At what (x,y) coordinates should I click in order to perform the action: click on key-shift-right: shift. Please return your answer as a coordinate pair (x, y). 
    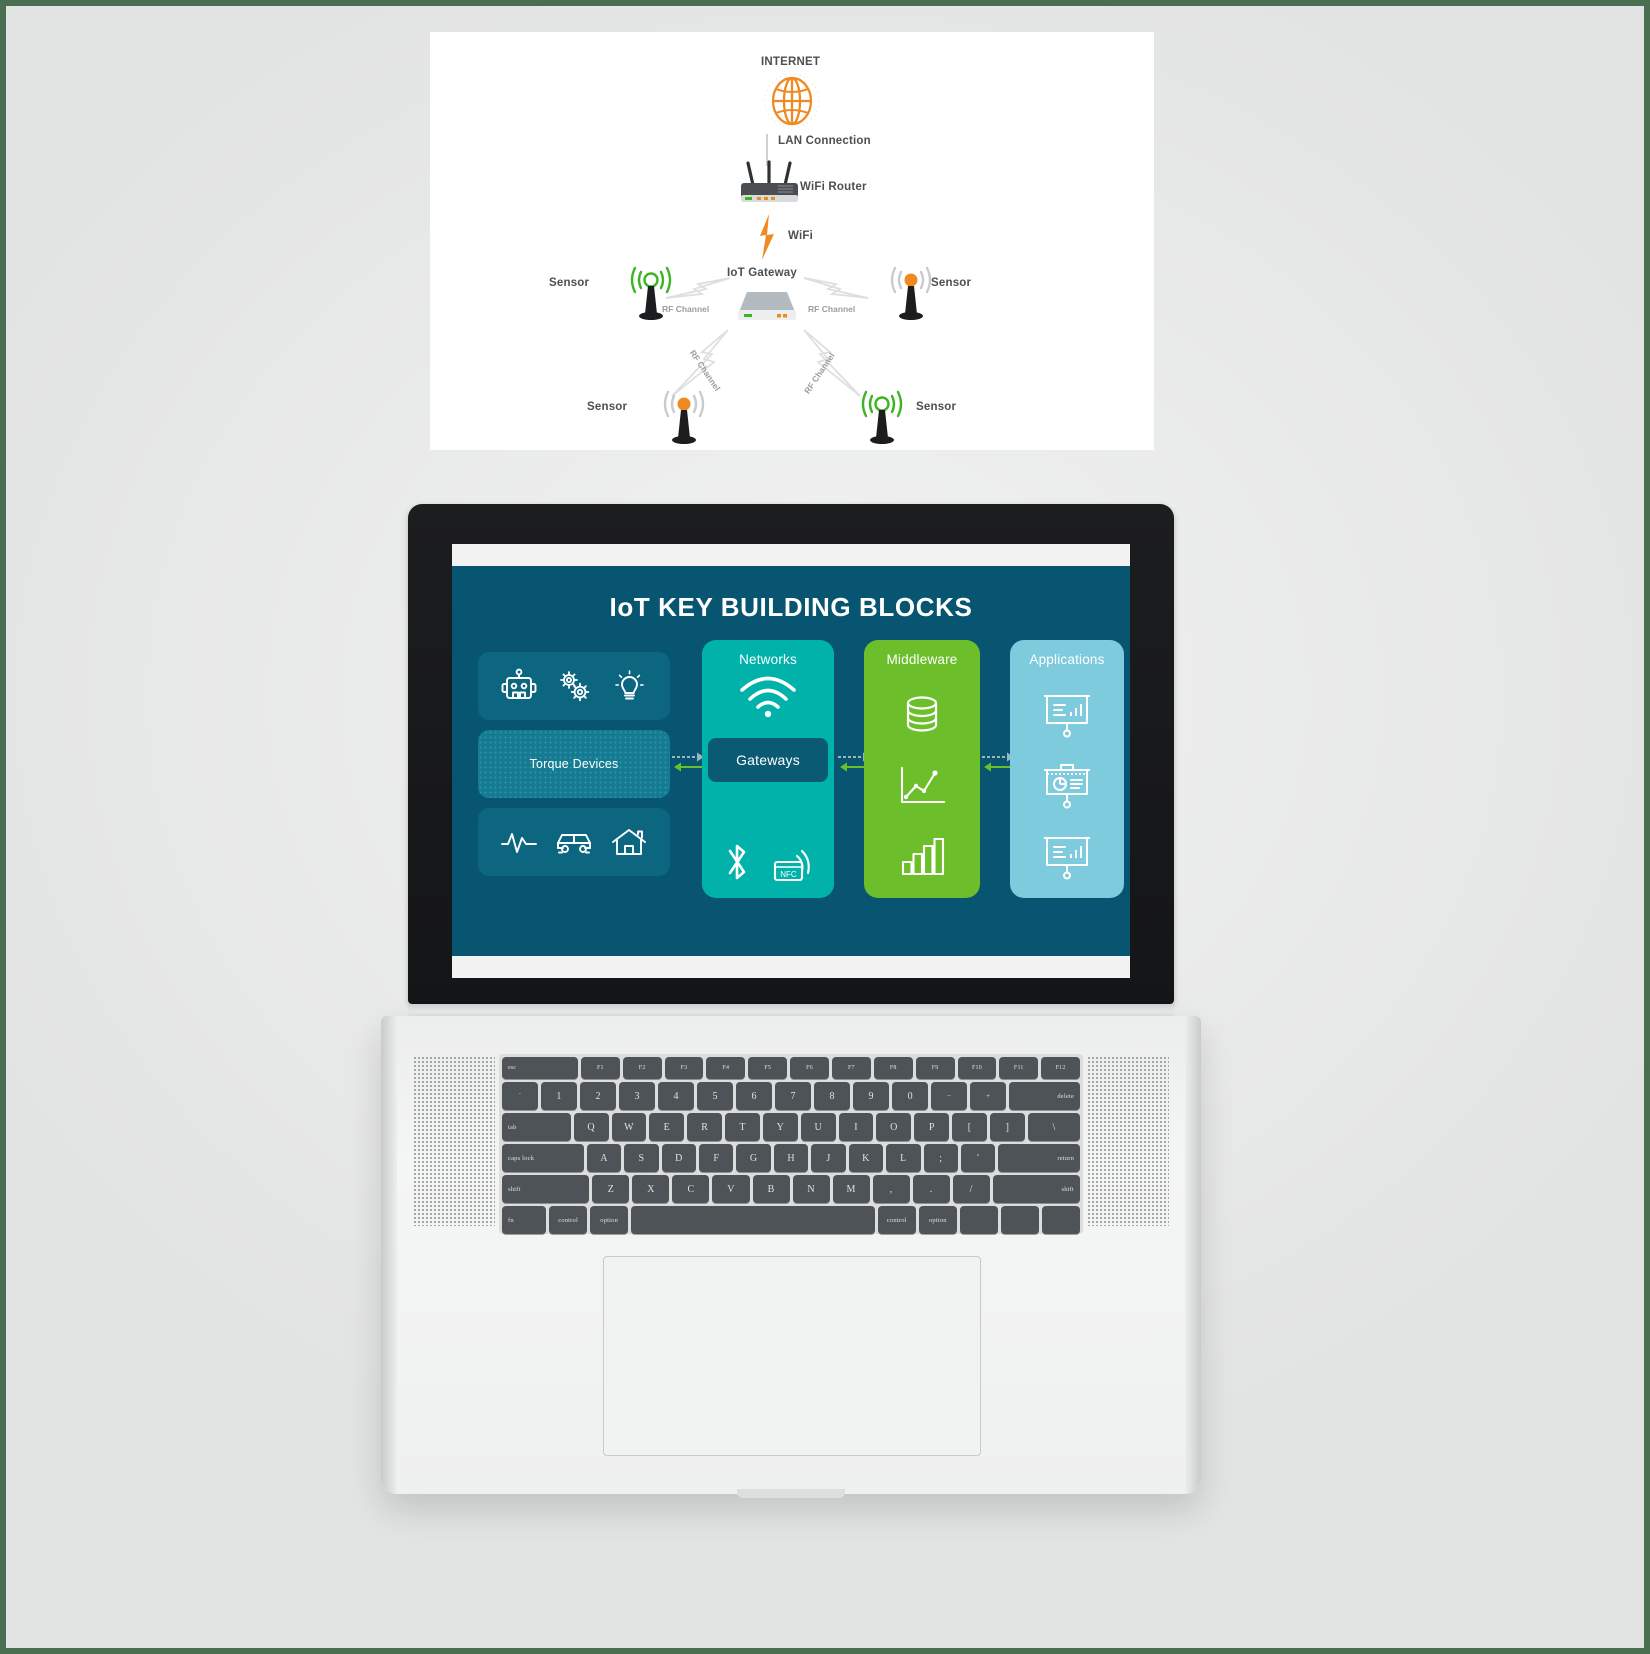
    Looking at the image, I should click on (1036, 1189).